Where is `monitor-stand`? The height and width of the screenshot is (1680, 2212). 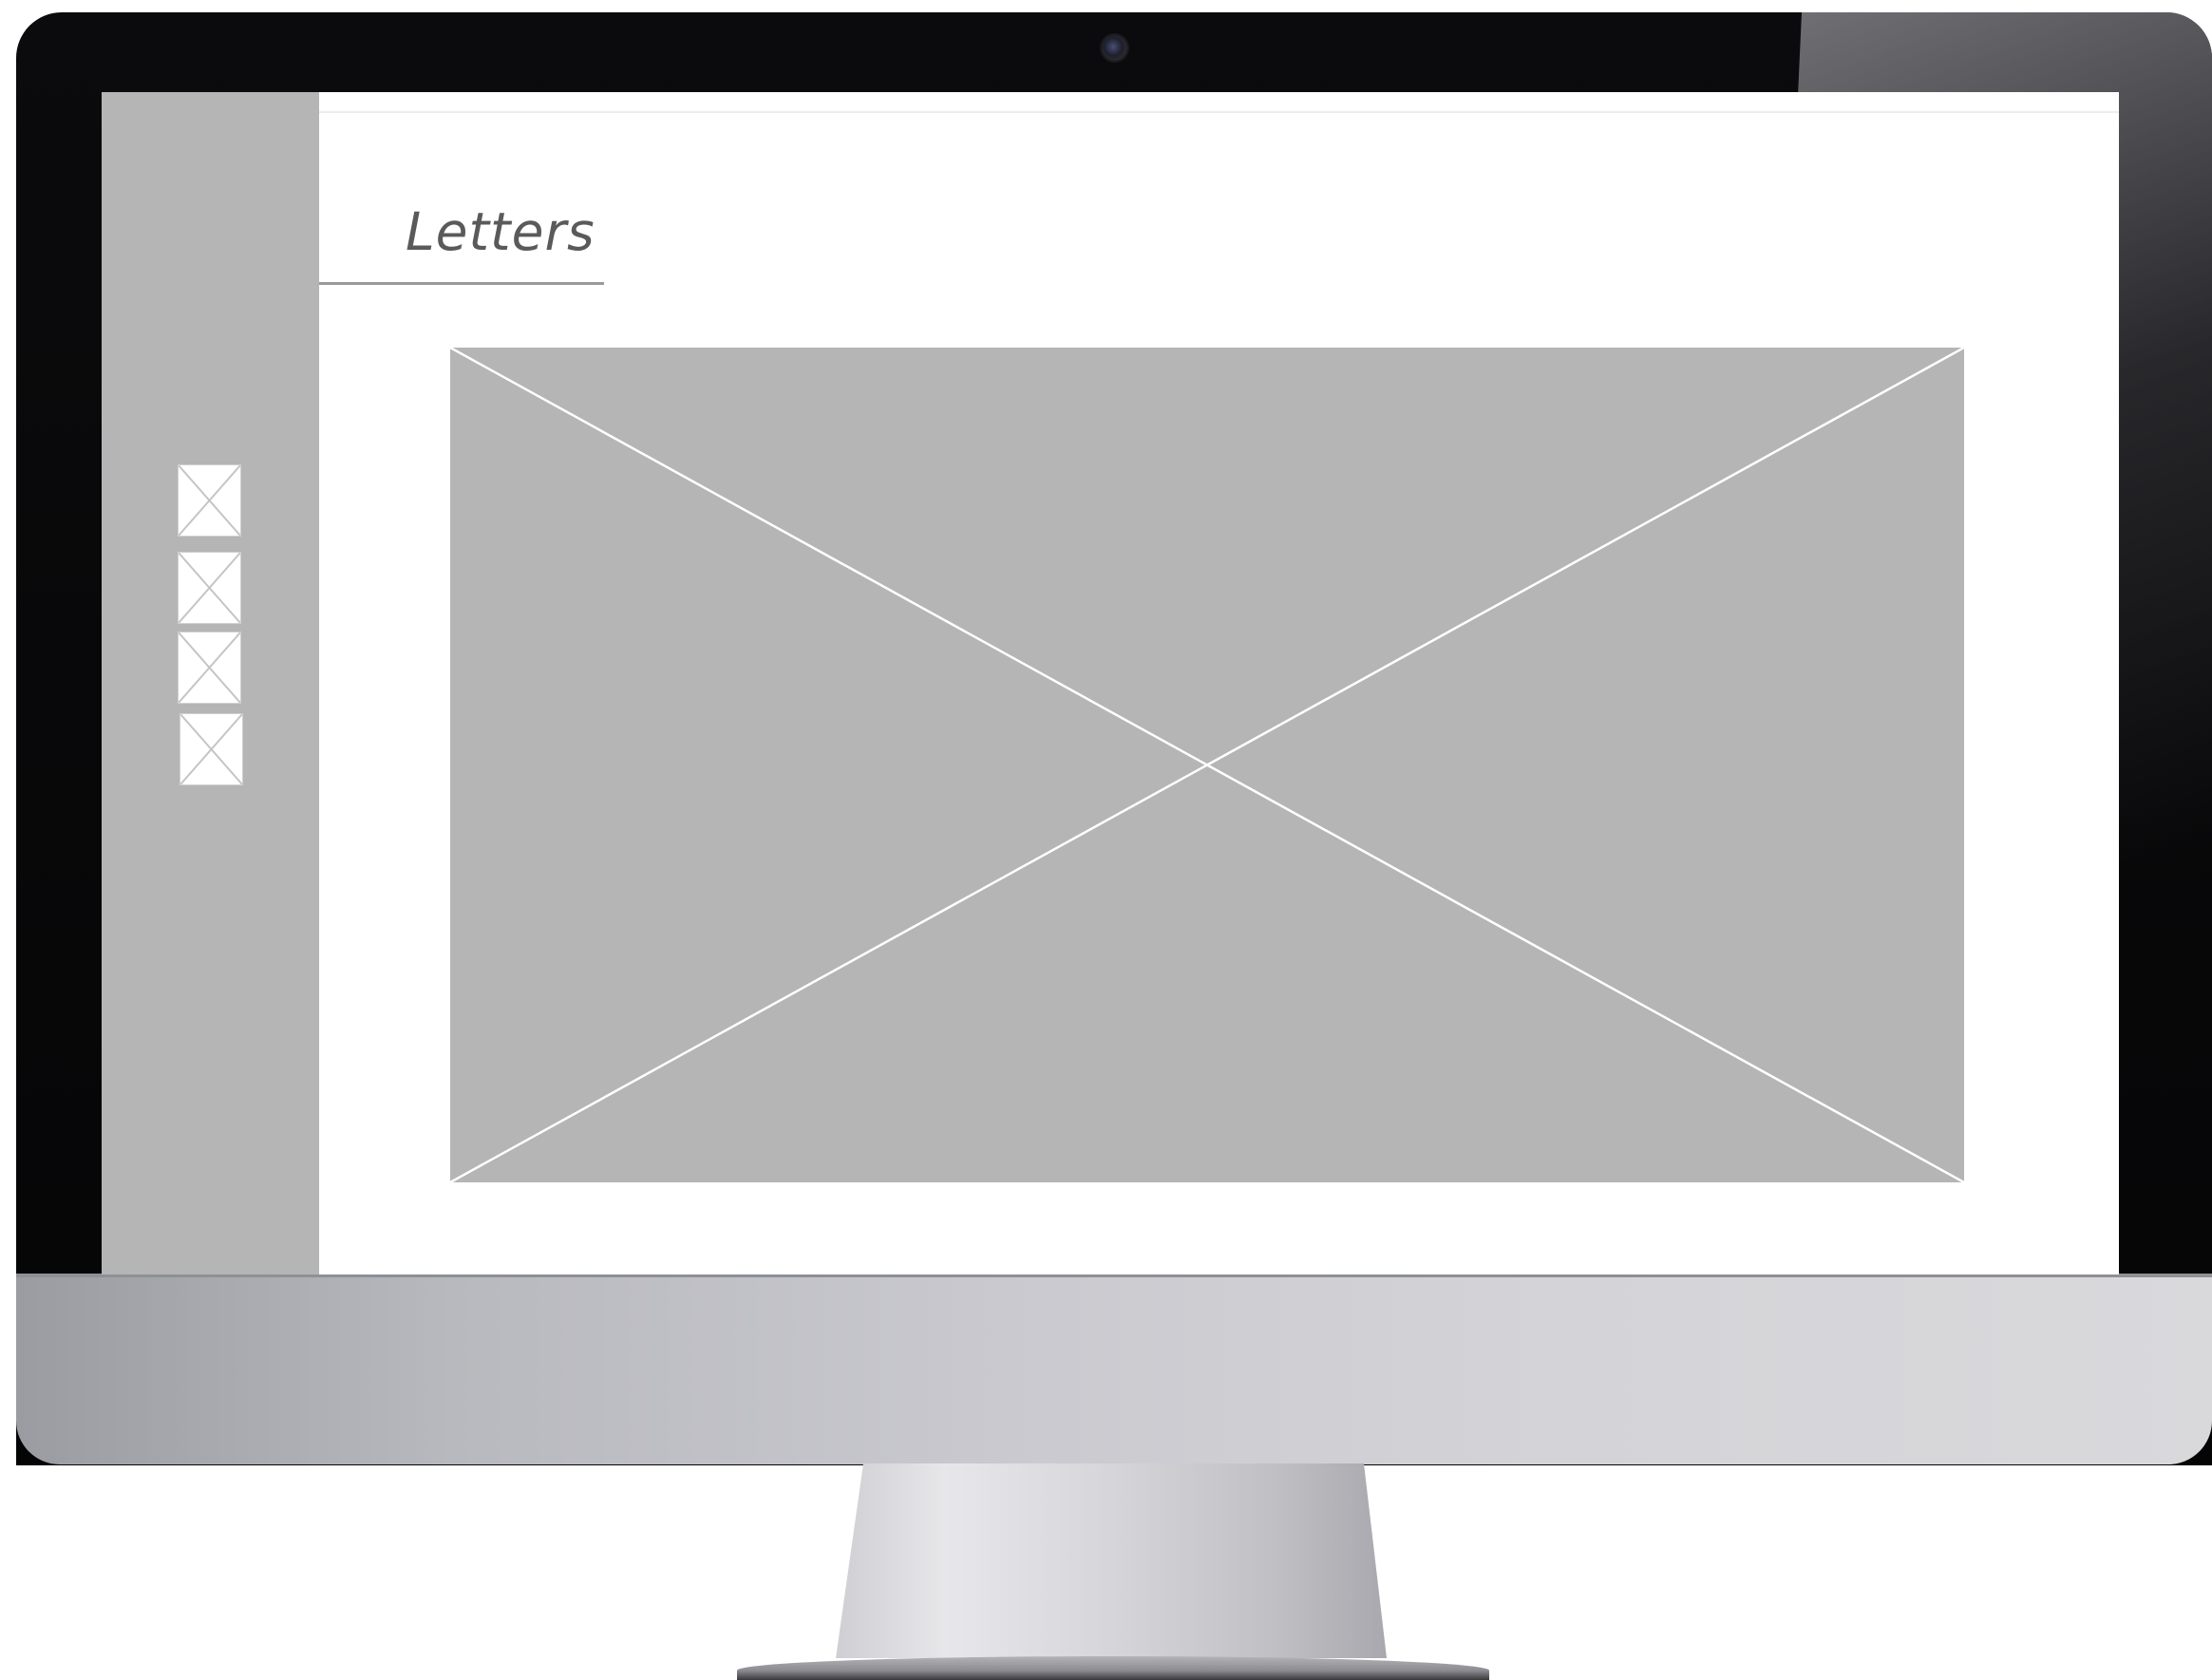 monitor-stand is located at coordinates (1111, 1560).